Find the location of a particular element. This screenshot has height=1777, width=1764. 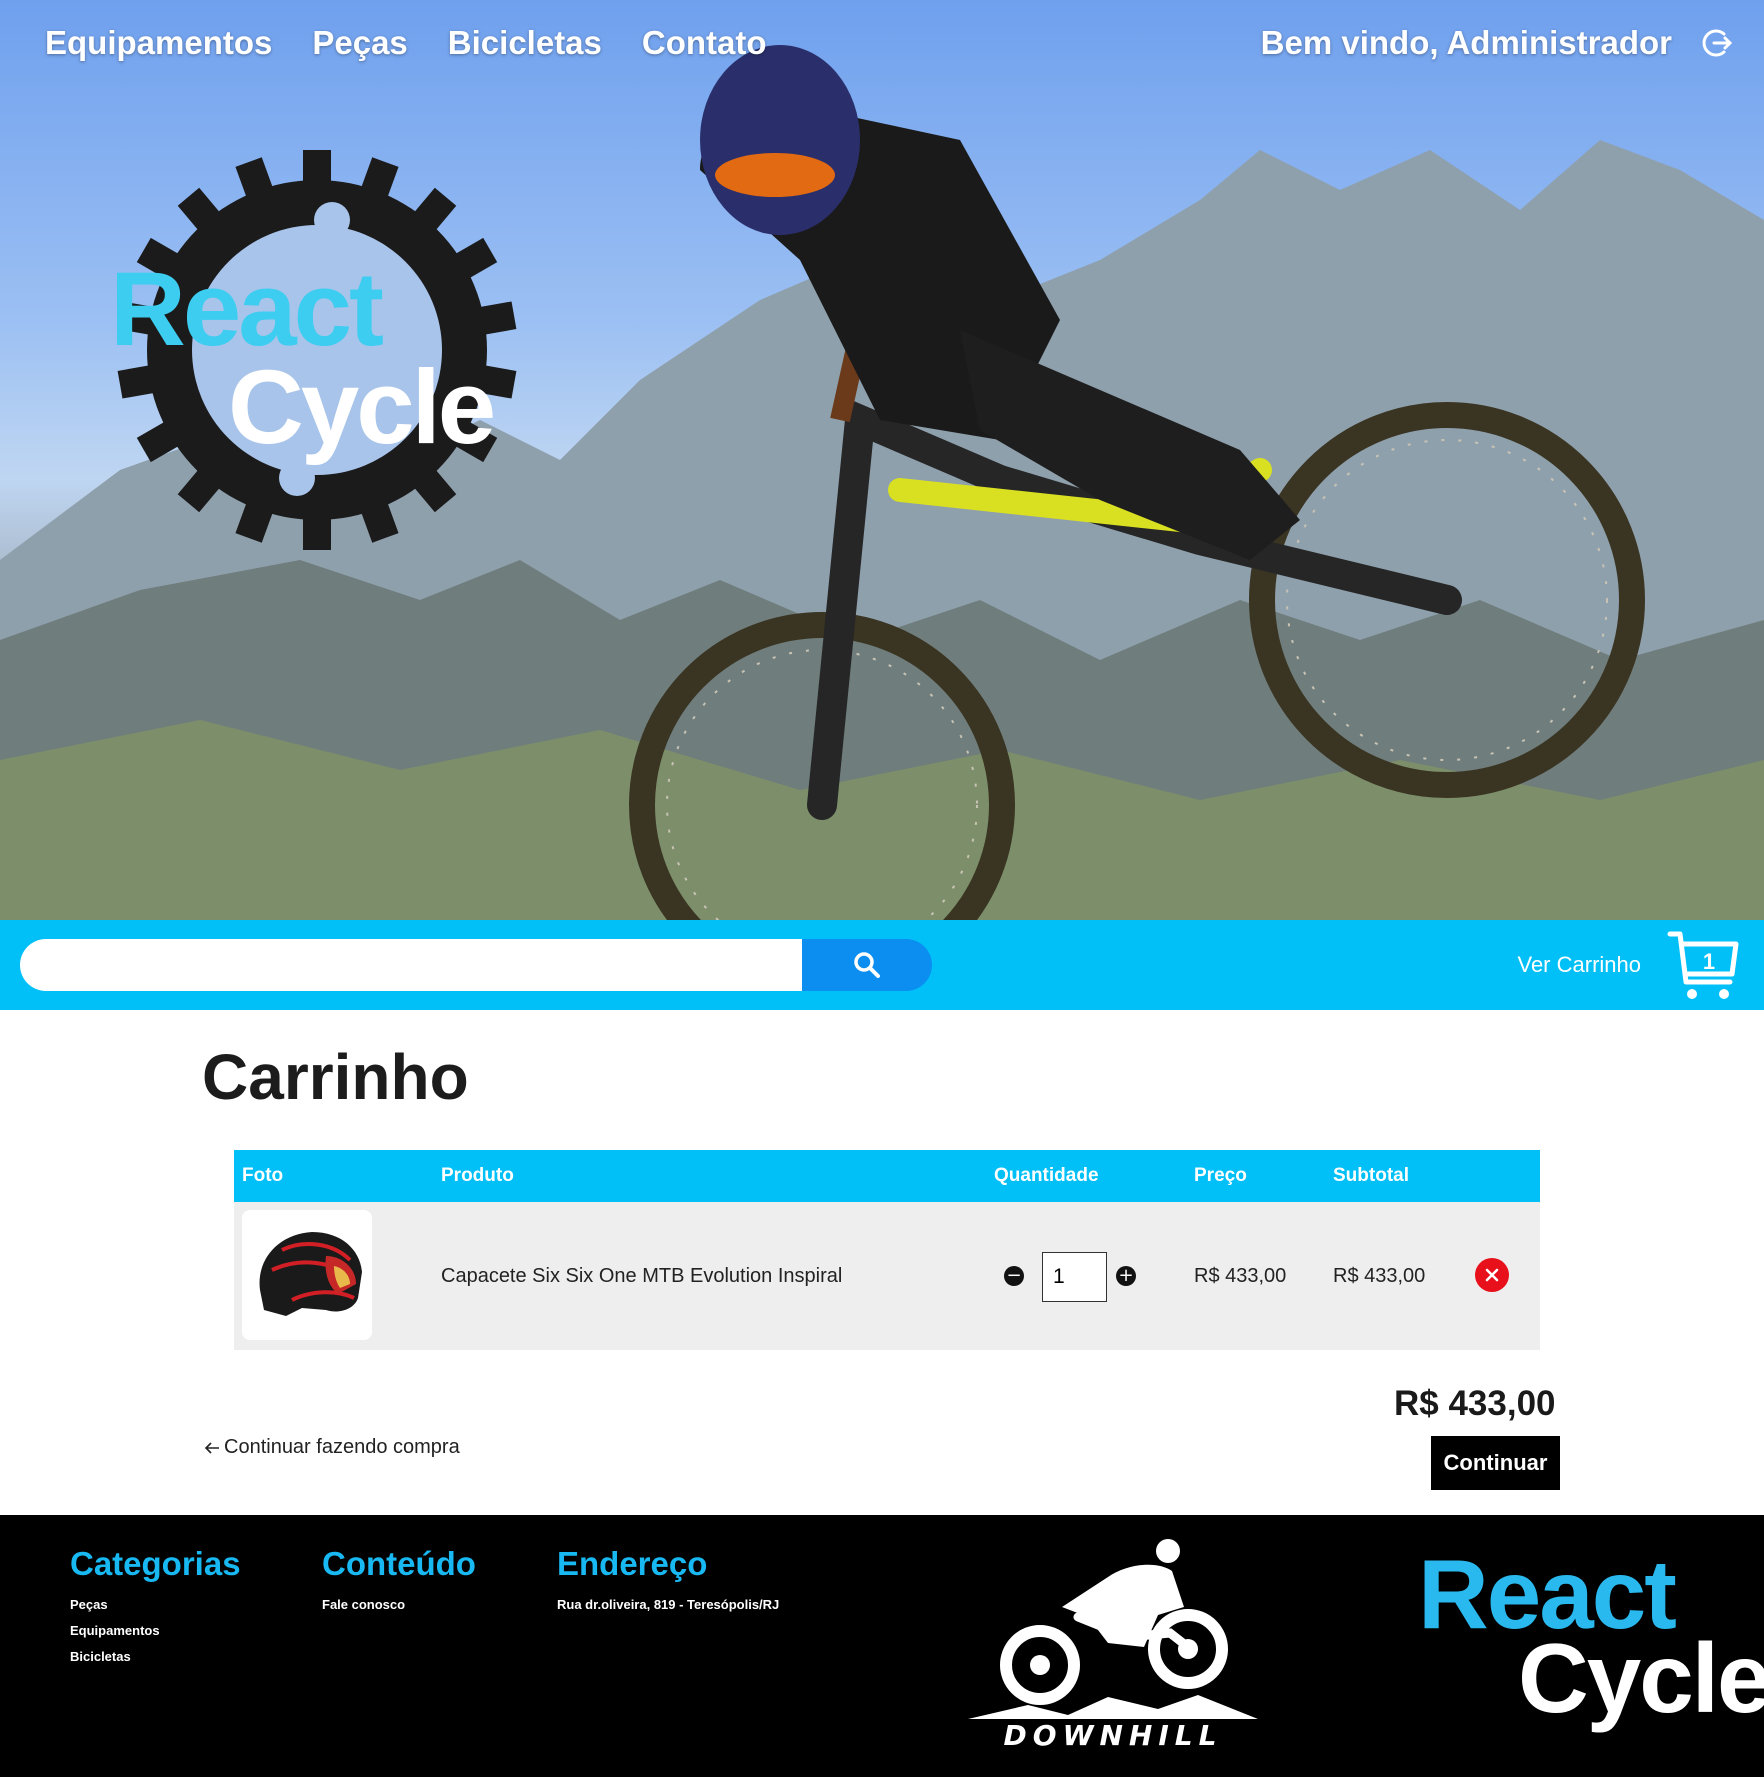

item-price: R$ 433,00 is located at coordinates (1240, 1276).